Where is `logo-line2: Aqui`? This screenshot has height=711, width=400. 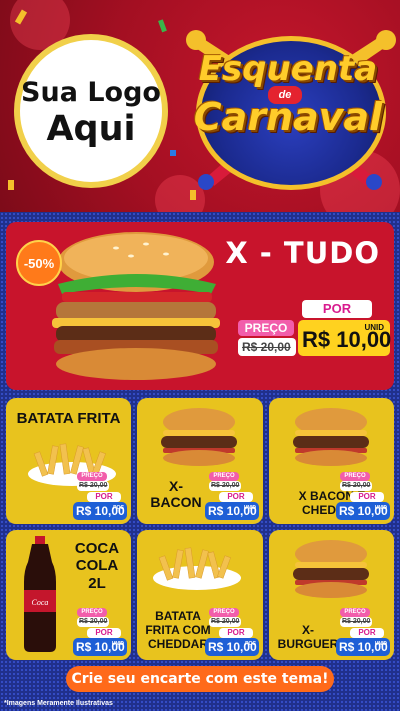 logo-line2: Aqui is located at coordinates (91, 129).